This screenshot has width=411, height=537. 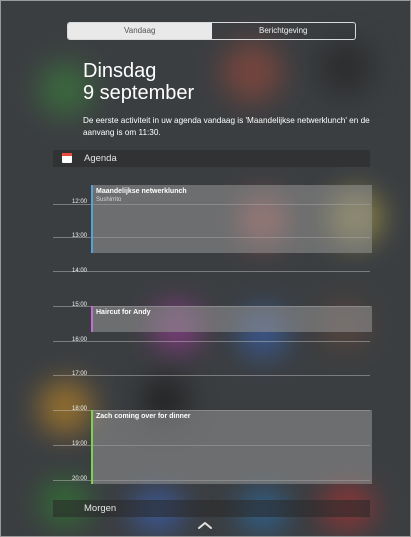 I want to click on chevron-up-icon, so click(x=205, y=525).